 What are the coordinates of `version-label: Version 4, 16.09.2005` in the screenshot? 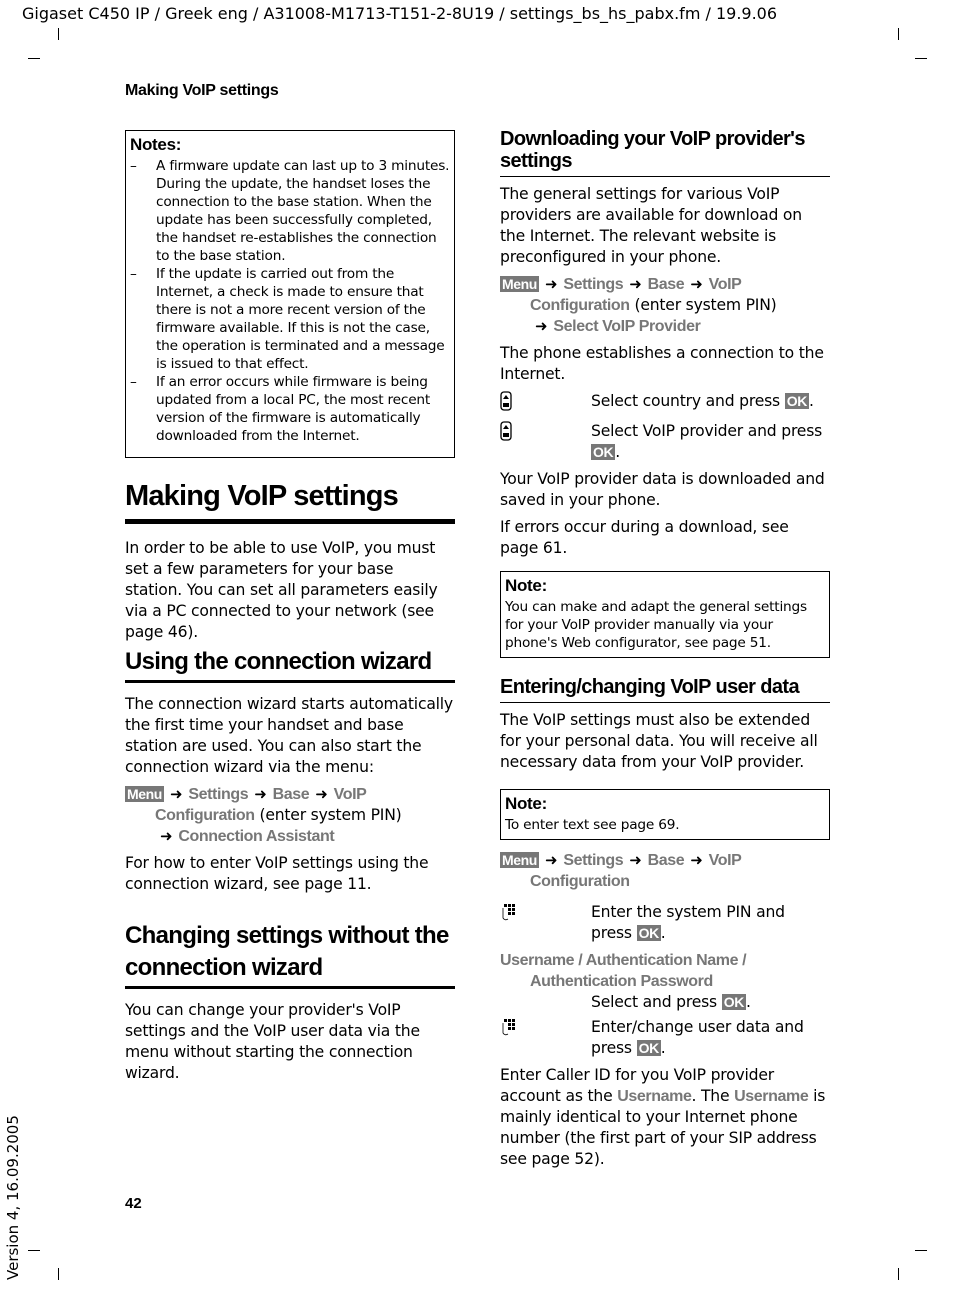 It's located at (13, 1197).